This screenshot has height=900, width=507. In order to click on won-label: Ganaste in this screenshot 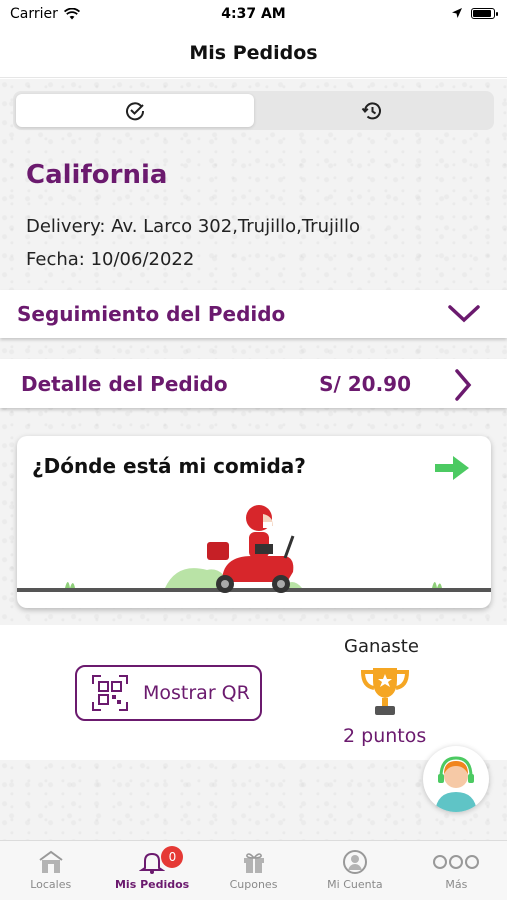, I will do `click(381, 646)`.